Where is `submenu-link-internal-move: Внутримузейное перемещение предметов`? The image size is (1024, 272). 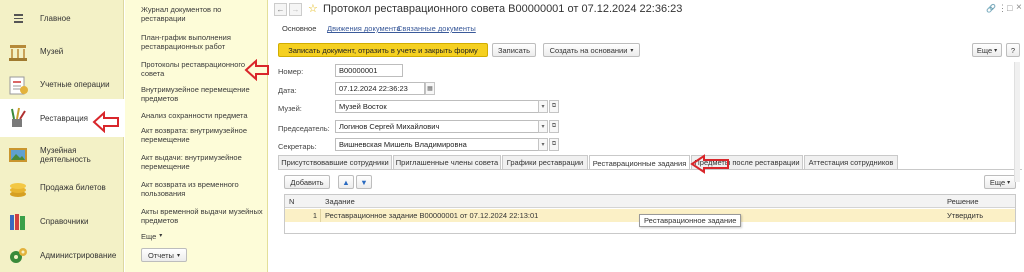
submenu-link-internal-move: Внутримузейное перемещение предметов is located at coordinates (202, 94).